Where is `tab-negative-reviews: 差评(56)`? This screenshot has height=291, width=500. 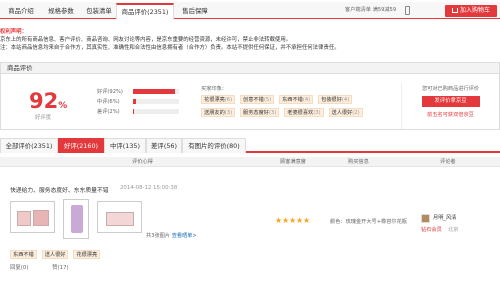 tab-negative-reviews: 差评(56) is located at coordinates (164, 145).